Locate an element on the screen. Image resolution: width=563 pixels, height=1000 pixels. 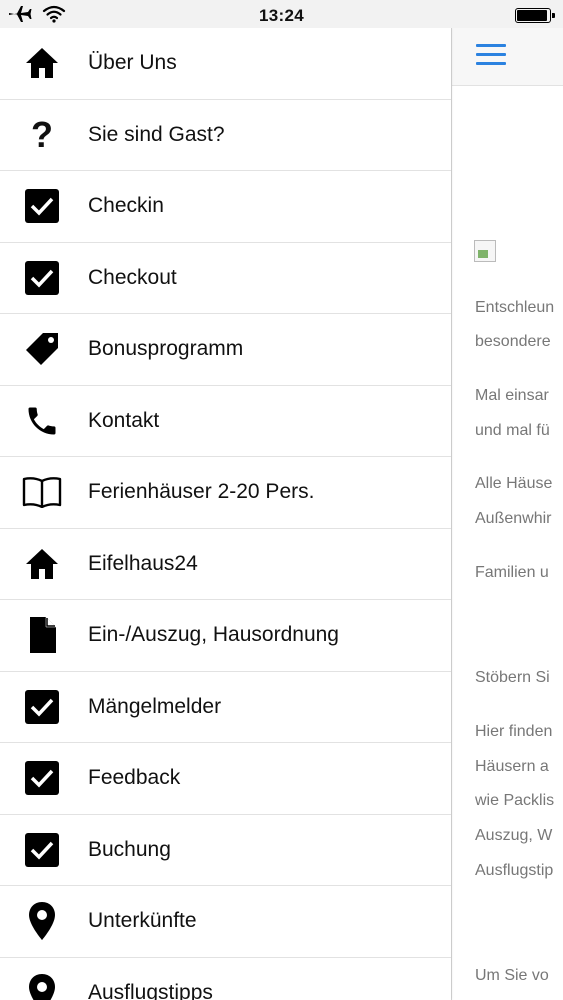
menu-item-kontakt: Kontakt is located at coordinates (225, 421).